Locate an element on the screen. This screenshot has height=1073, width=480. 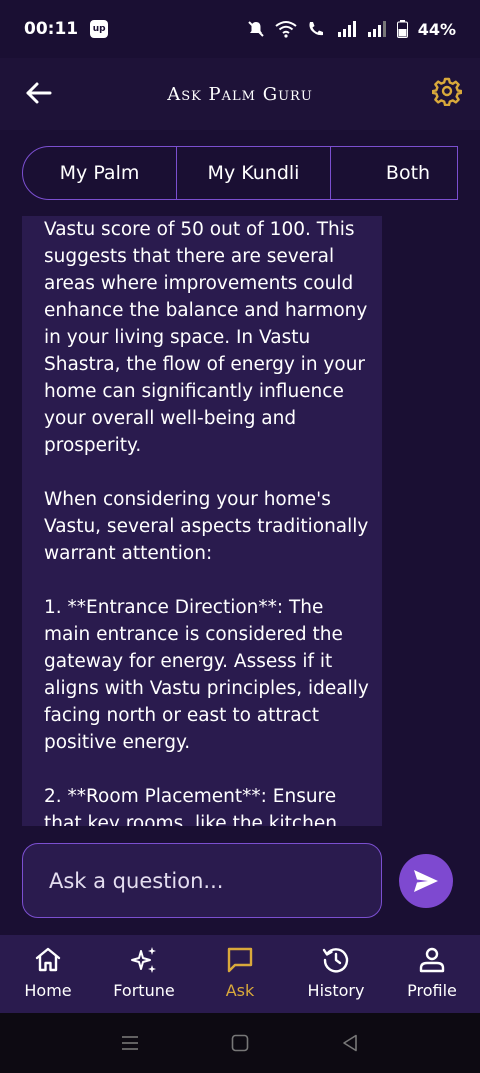
arrow-left-icon is located at coordinates (39, 93).